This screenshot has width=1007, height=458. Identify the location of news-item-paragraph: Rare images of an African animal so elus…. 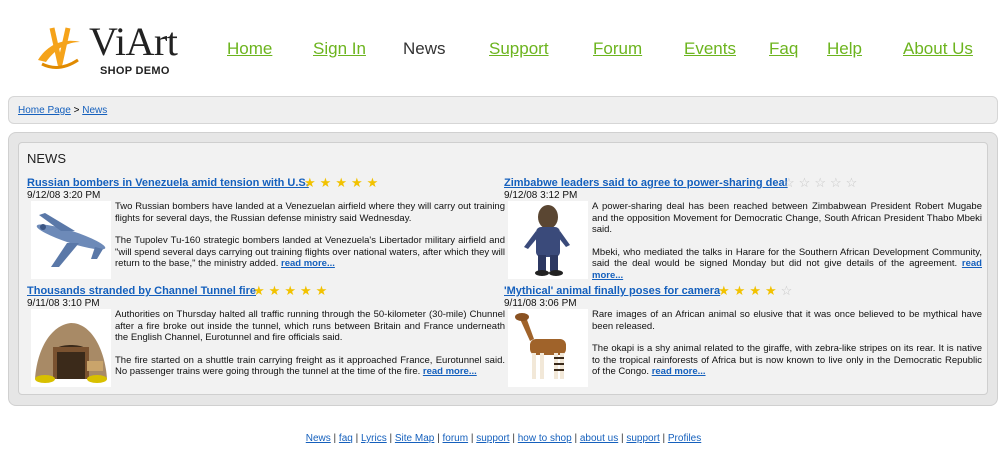
(787, 320).